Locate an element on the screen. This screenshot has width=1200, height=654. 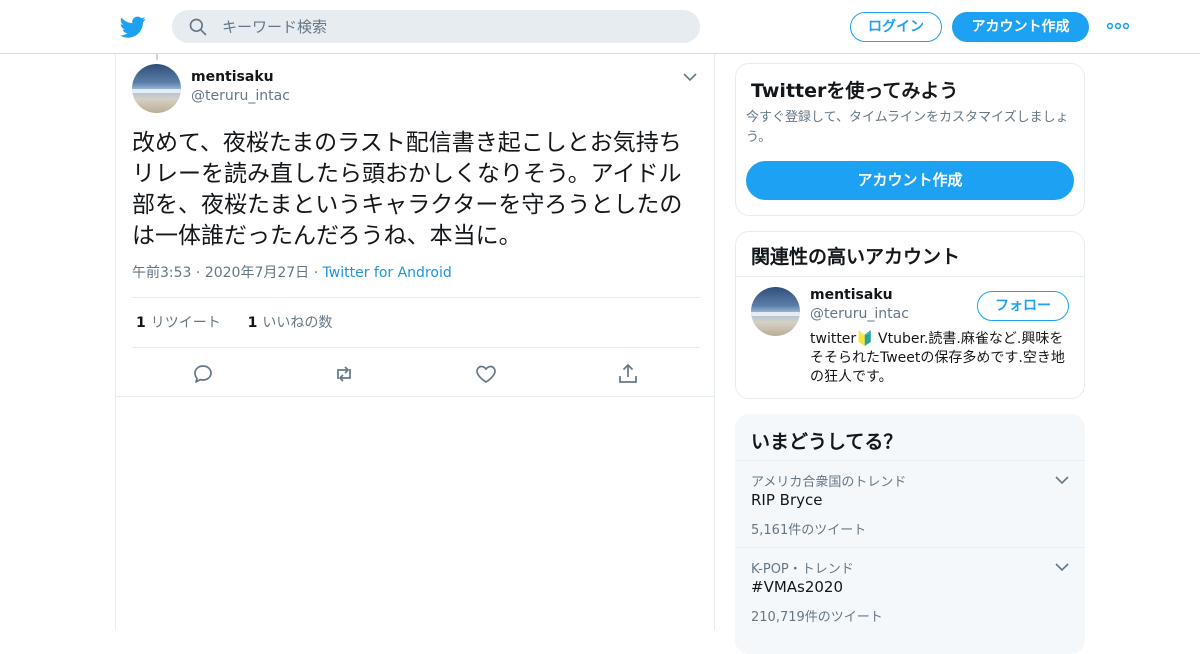
trend-context: アメリカ合衆国のトレンド is located at coordinates (829, 482).